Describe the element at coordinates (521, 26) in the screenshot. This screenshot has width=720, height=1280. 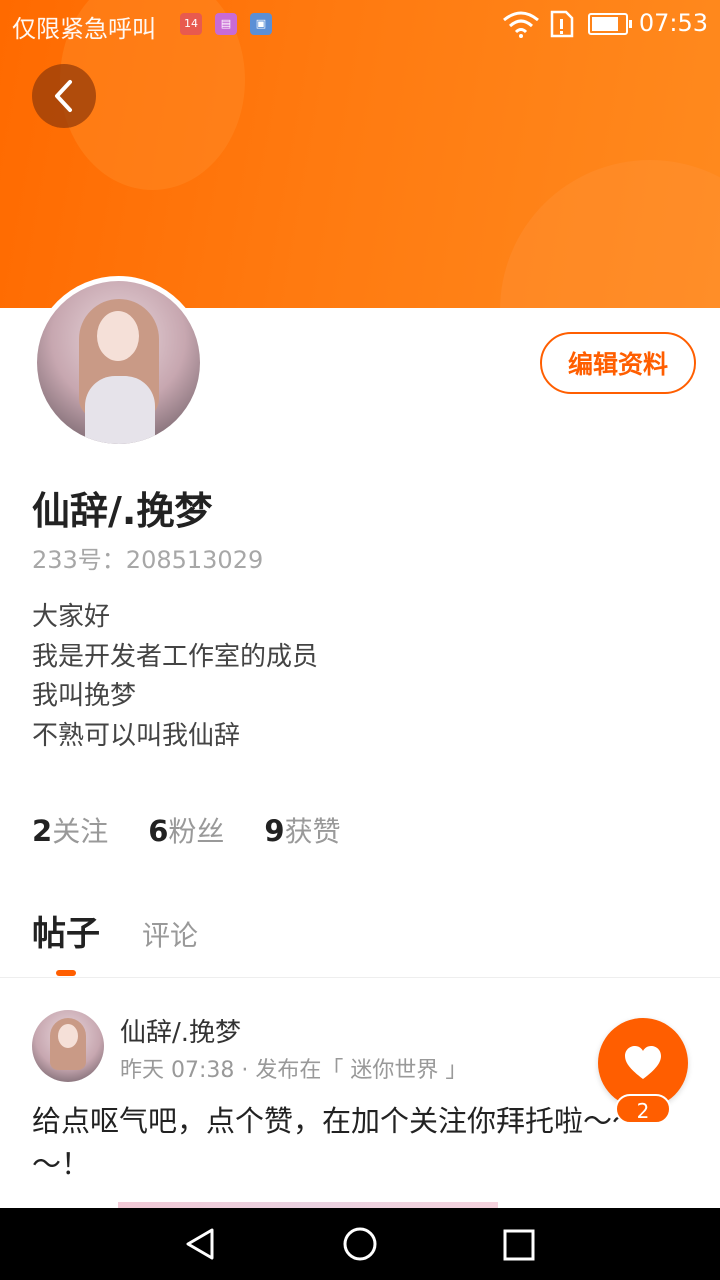
I see `wifi-icon` at that location.